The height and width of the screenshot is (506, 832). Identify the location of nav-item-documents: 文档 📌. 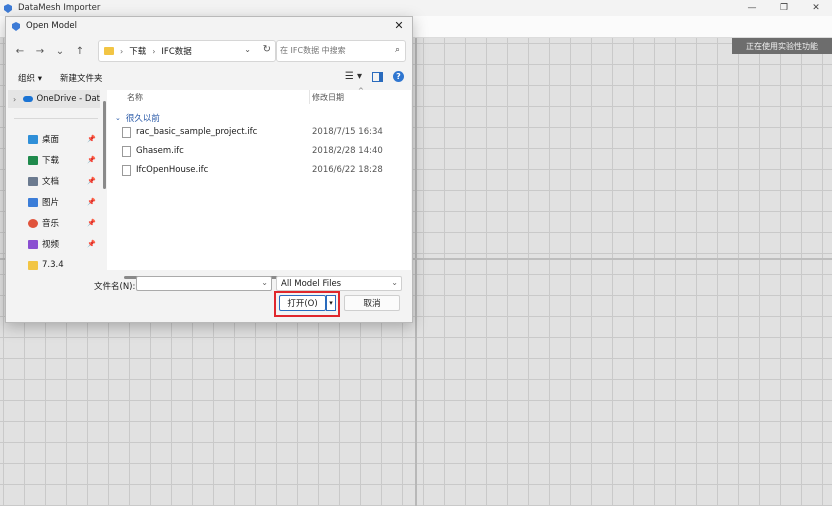
(53, 181).